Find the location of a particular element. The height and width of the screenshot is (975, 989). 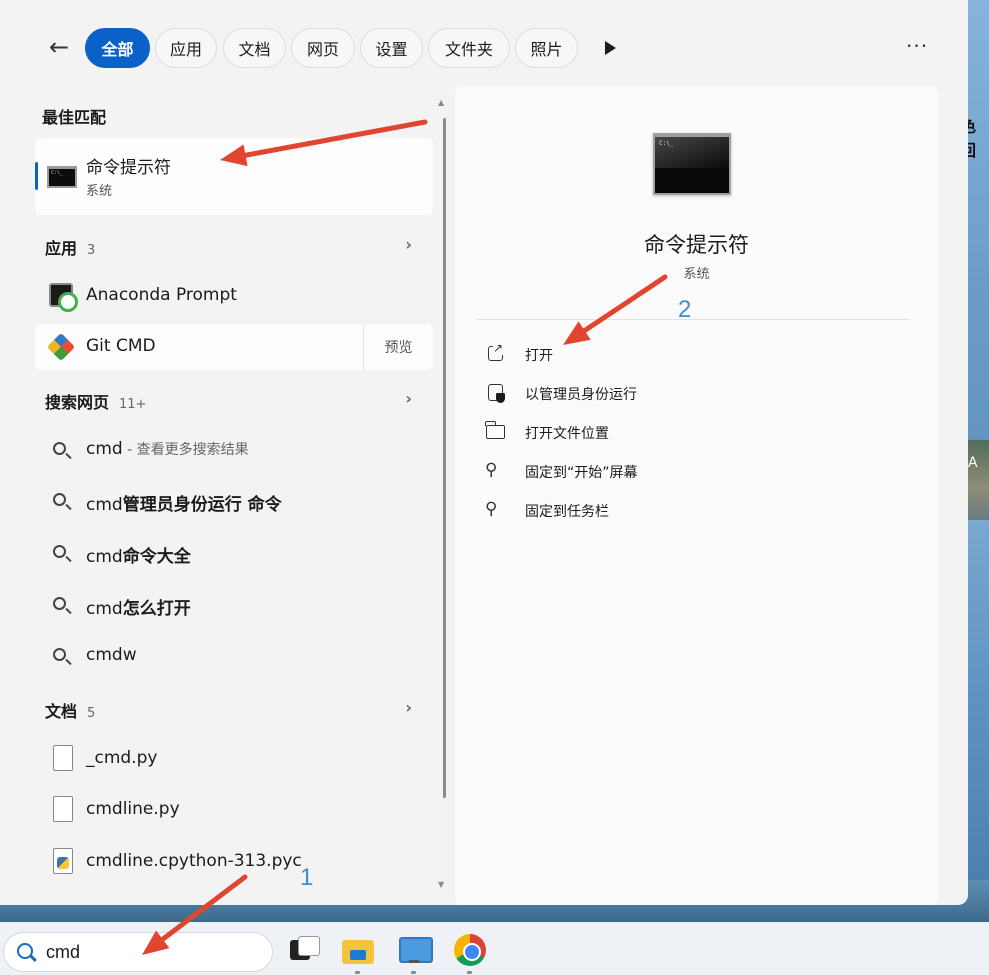

taskbar is located at coordinates (494, 948).